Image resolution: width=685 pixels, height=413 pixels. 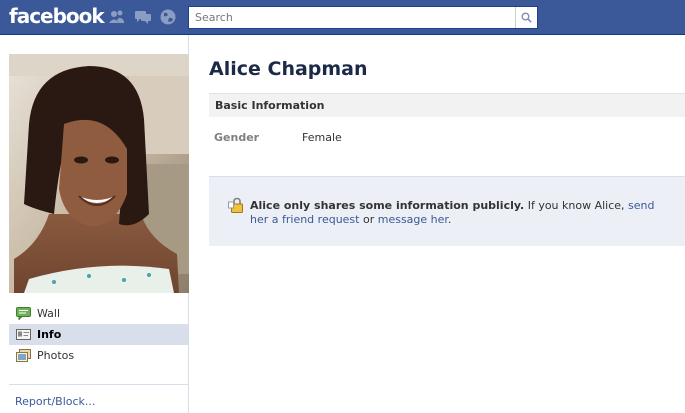 I want to click on basic-information-header: Basic Information, so click(x=447, y=105).